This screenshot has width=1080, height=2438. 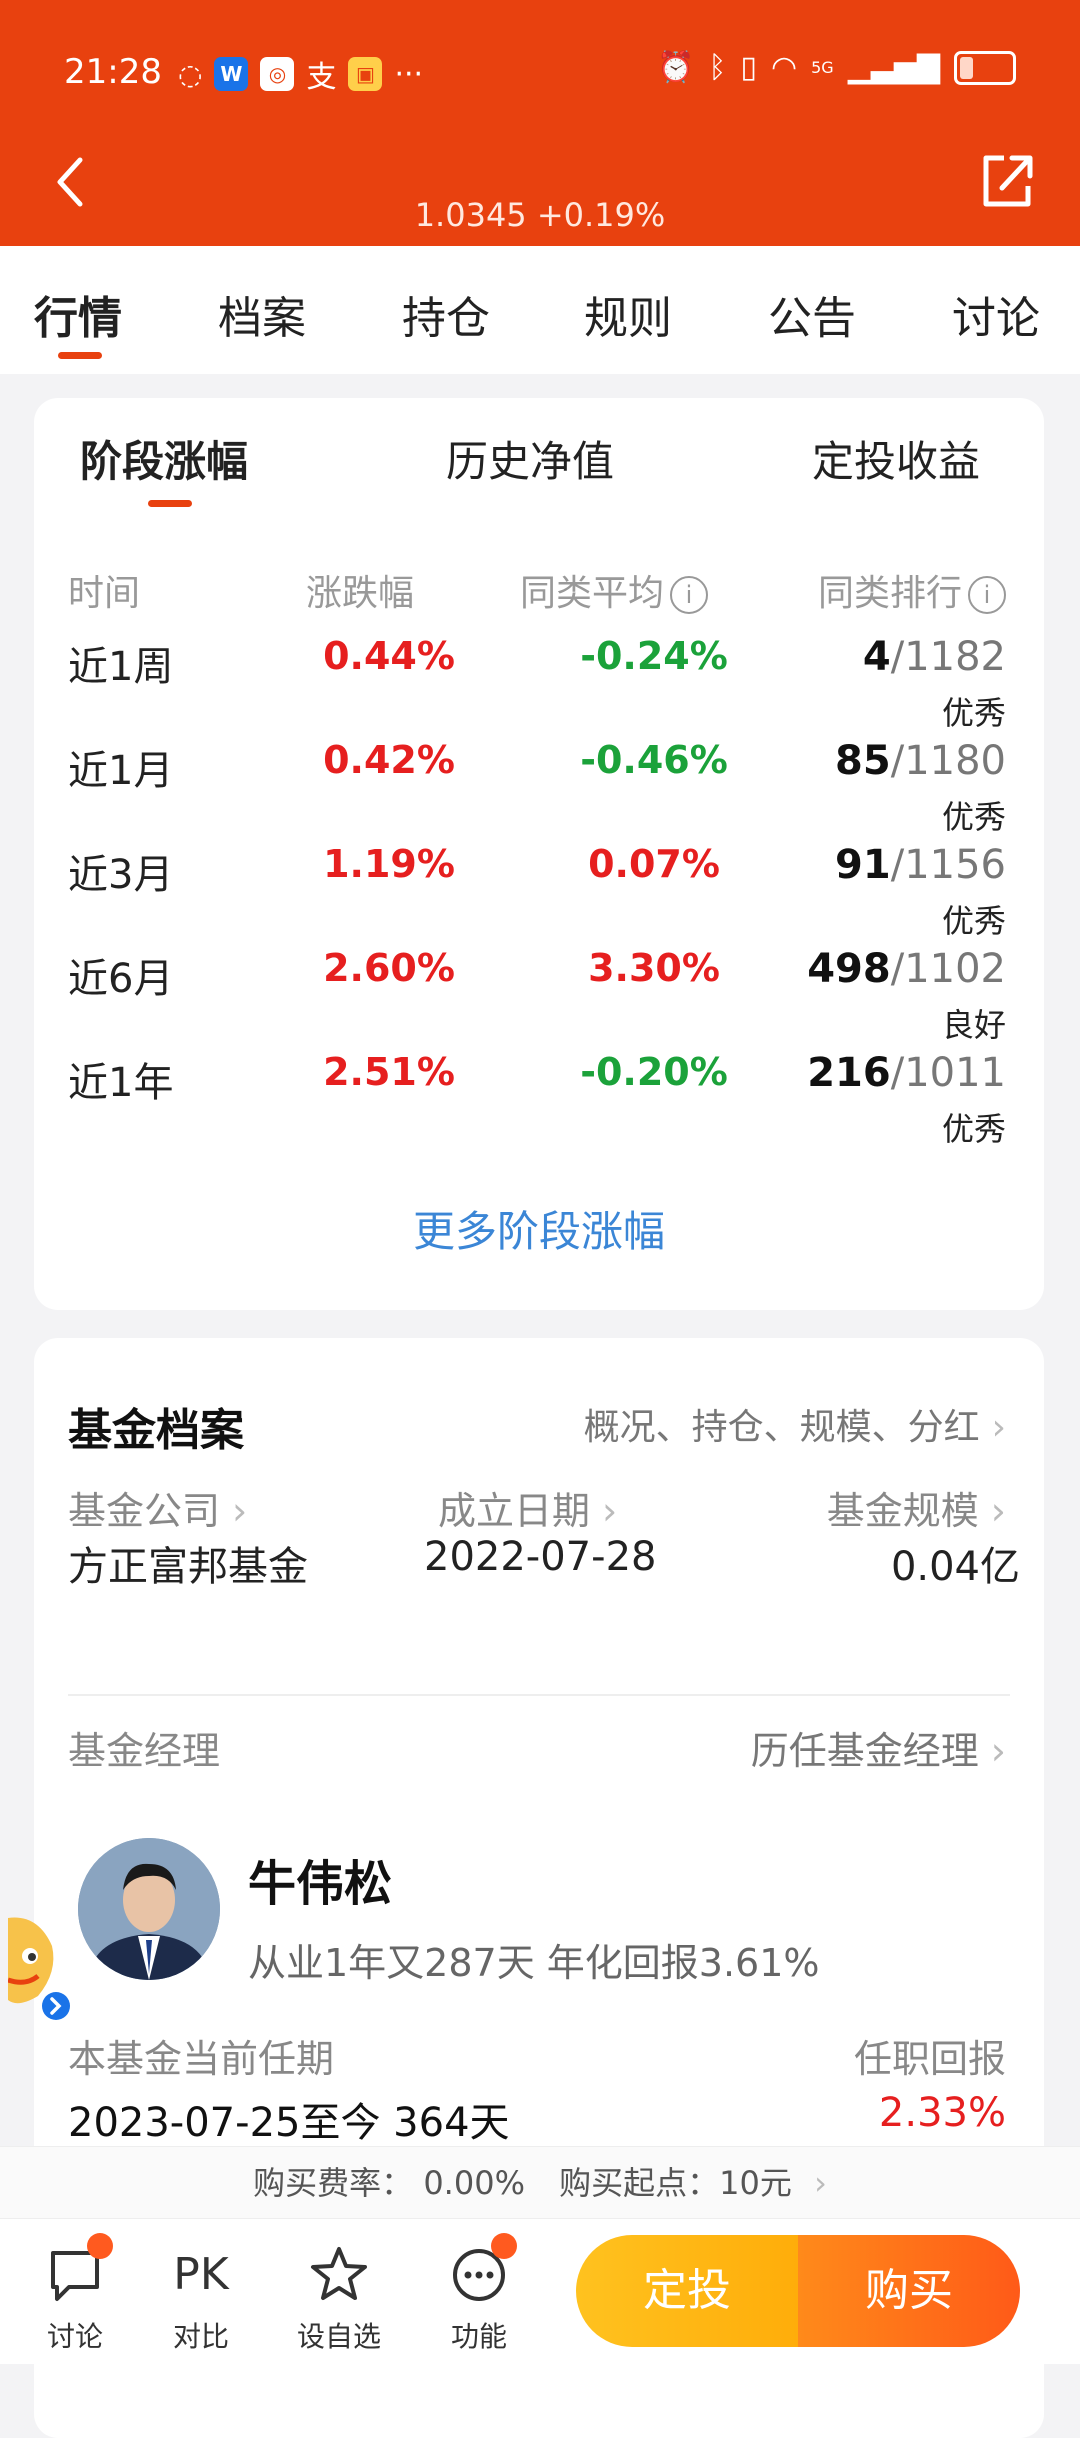 I want to click on nav-compare-label: 对比, so click(x=200, y=2336).